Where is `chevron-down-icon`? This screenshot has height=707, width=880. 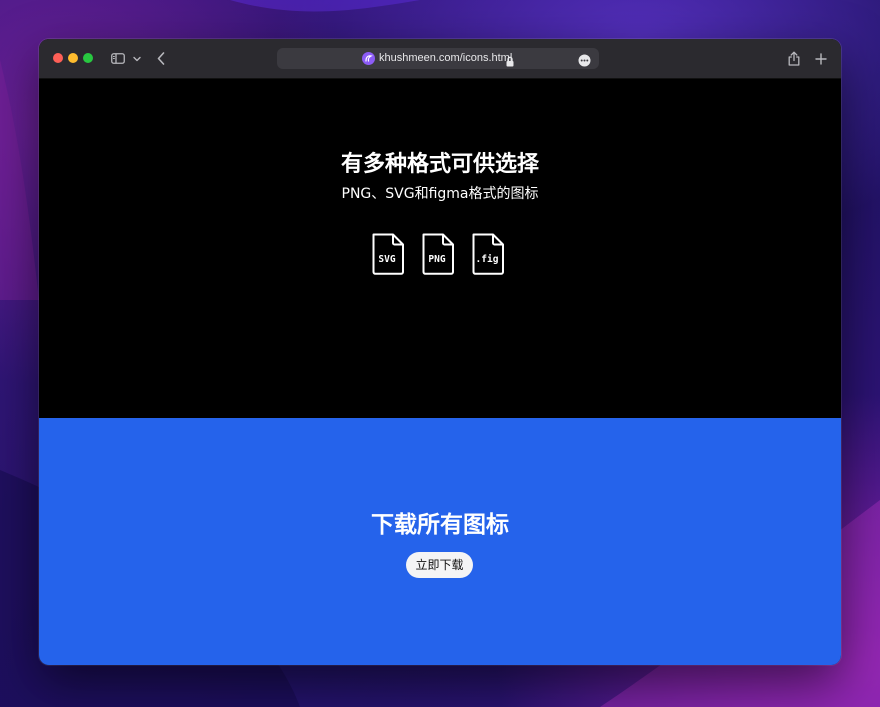 chevron-down-icon is located at coordinates (137, 58).